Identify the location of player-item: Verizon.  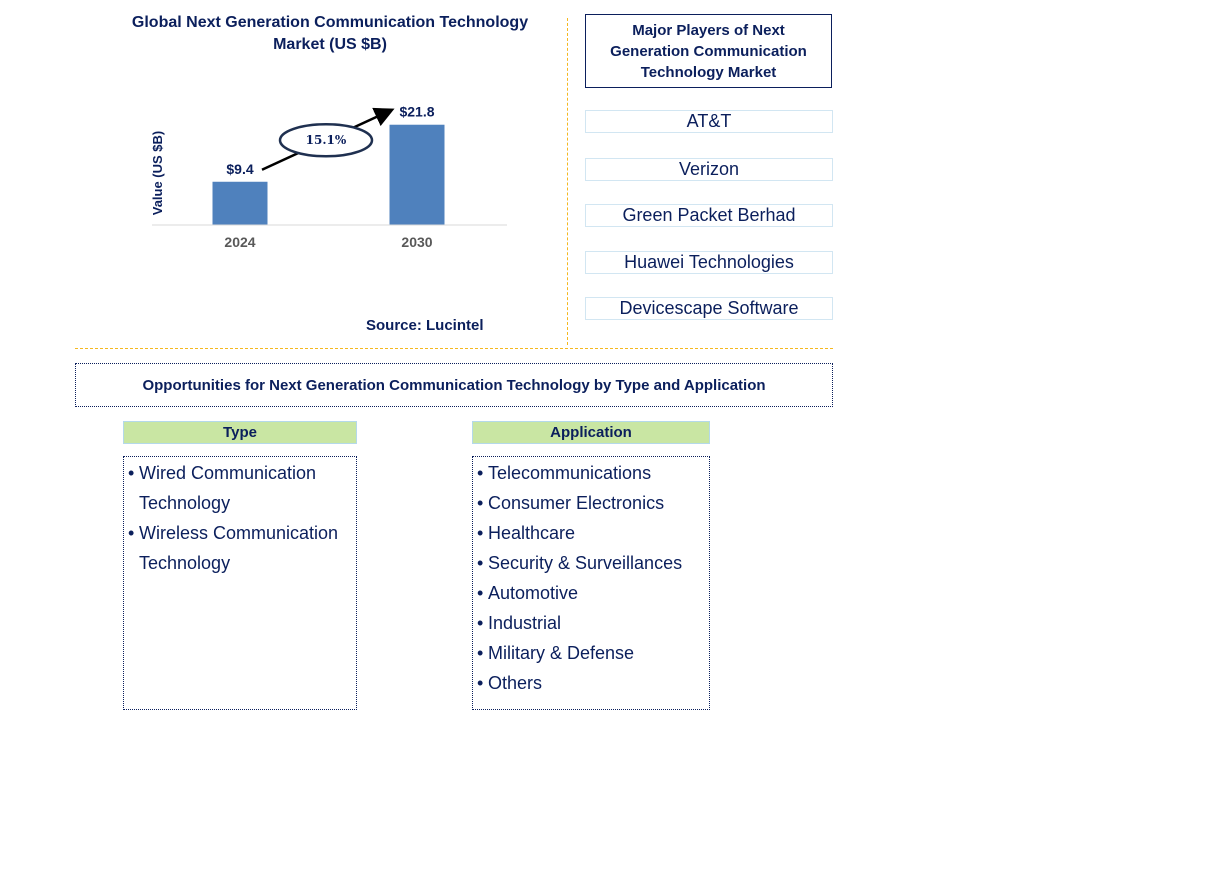
(709, 169).